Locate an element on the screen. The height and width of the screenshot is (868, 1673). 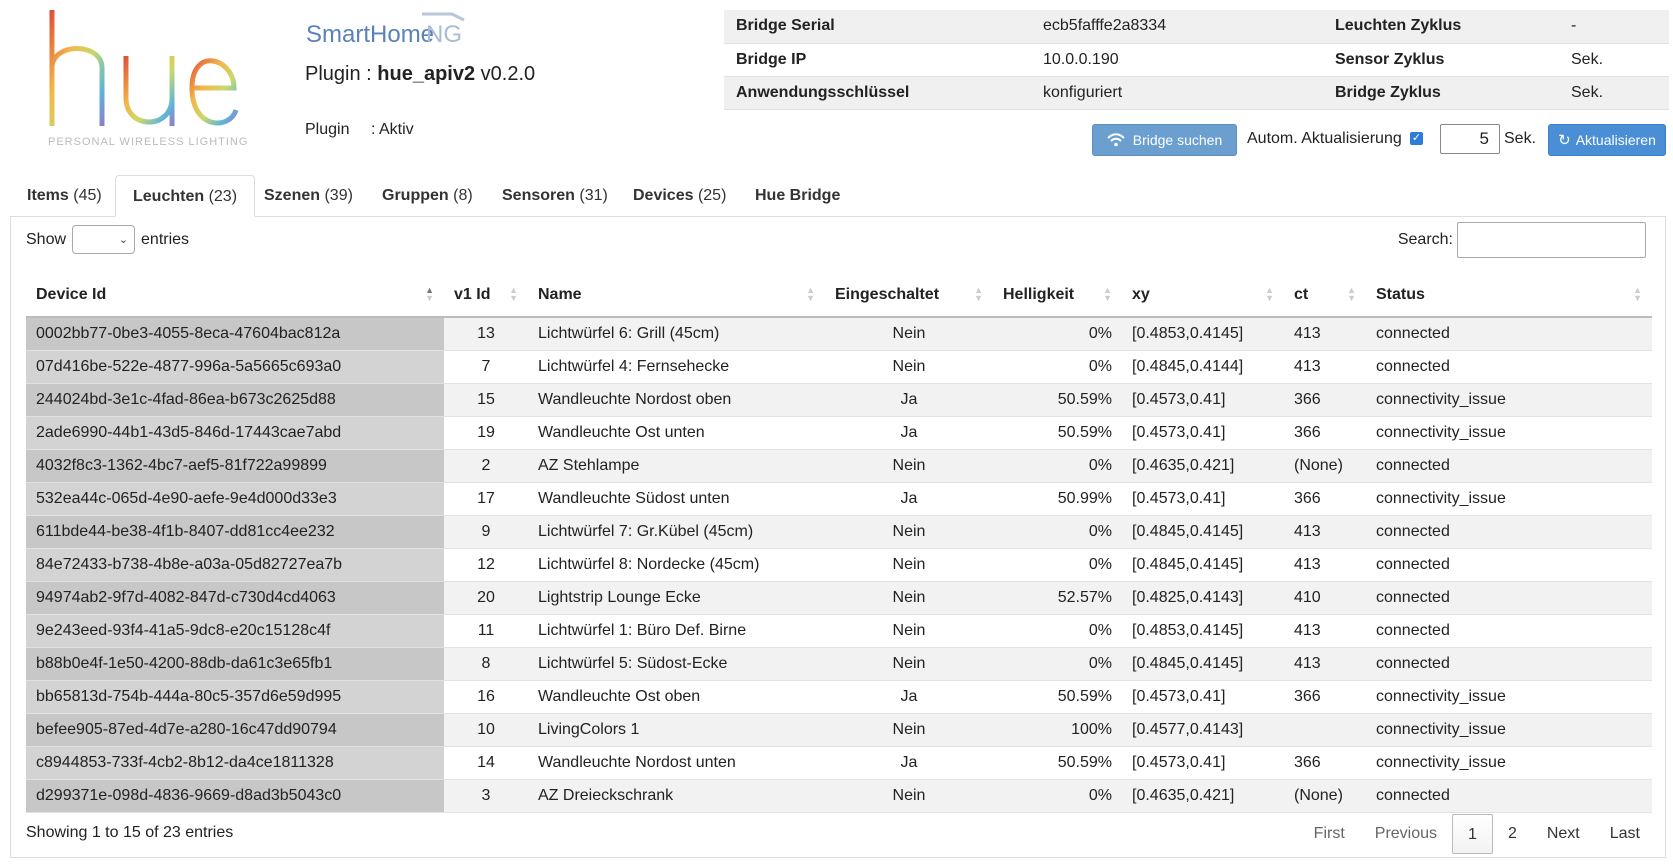
tab-hue-bridge: Hue Bridge is located at coordinates (797, 196).